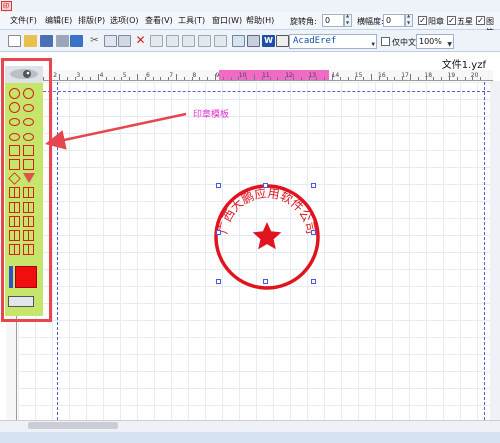 The width and height of the screenshot is (500, 443). What do you see at coordinates (333, 20) in the screenshot?
I see `rotation-input: 0` at bounding box center [333, 20].